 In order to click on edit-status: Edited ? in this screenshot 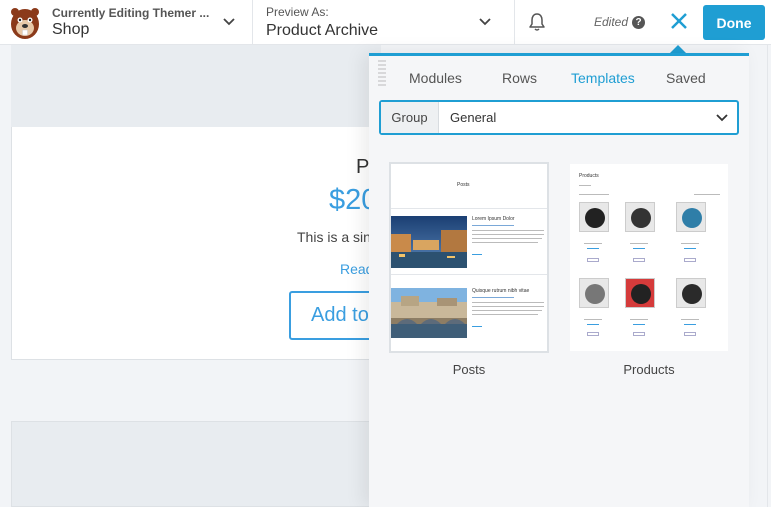, I will do `click(620, 22)`.